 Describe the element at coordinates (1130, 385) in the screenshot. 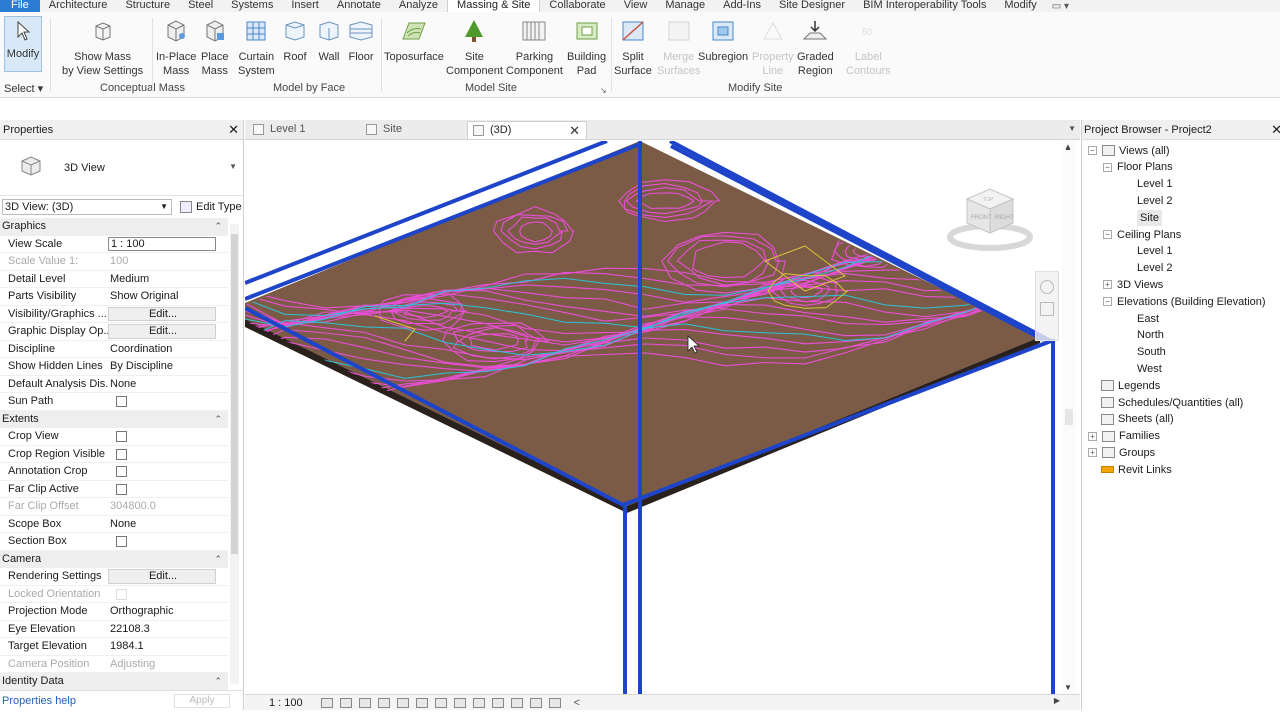

I see `tree-node-legends: Legends` at that location.